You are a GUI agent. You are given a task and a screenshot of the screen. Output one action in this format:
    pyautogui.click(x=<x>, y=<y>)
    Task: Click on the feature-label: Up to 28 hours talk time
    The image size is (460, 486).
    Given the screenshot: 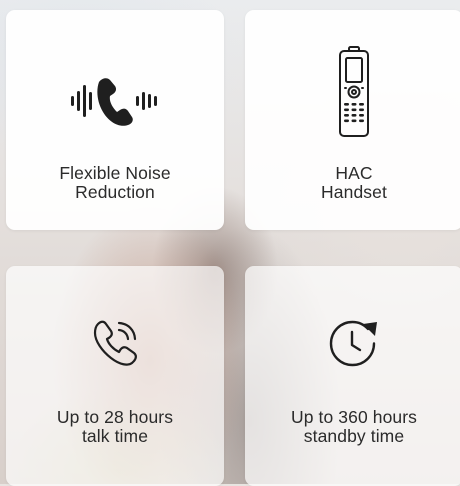 What is the action you would take?
    pyautogui.click(x=115, y=427)
    